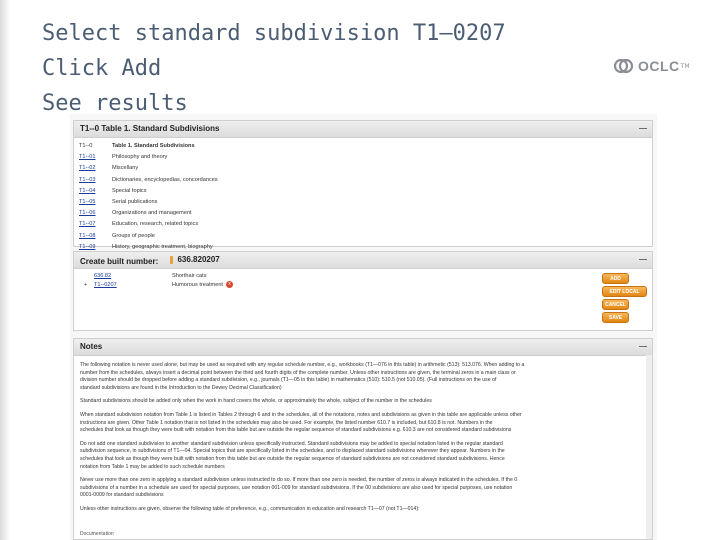  Describe the element at coordinates (95, 224) in the screenshot. I see `subdivision-link: T1--07` at that location.